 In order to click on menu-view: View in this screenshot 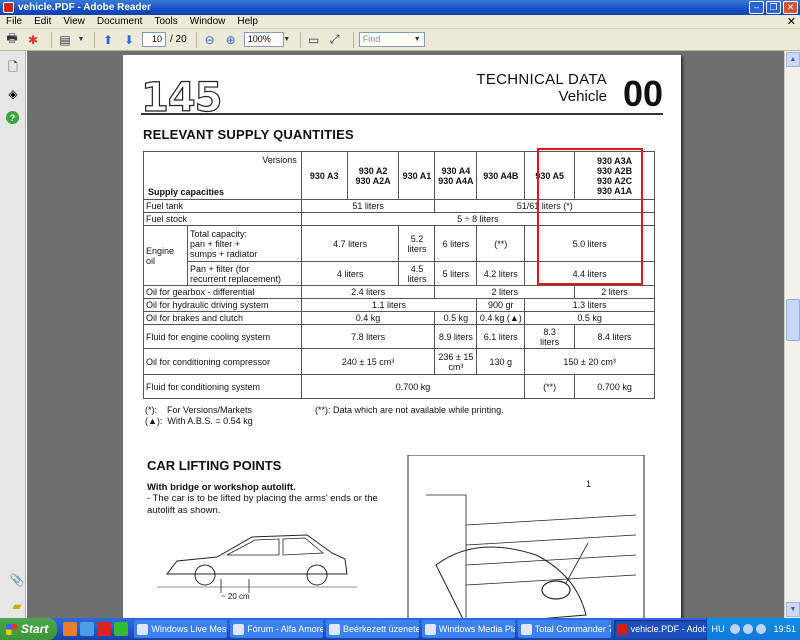, I will do `click(74, 21)`.